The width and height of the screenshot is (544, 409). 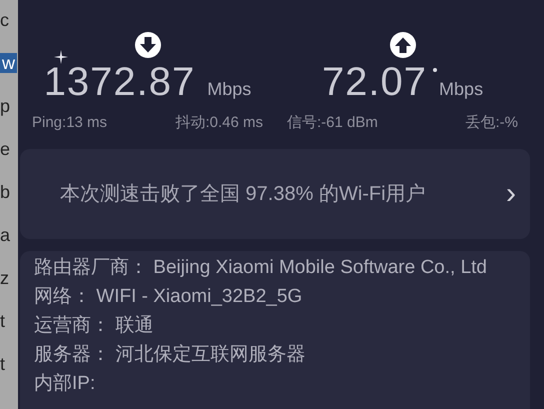 I want to click on info-row-text: 内部IP:, so click(x=65, y=384).